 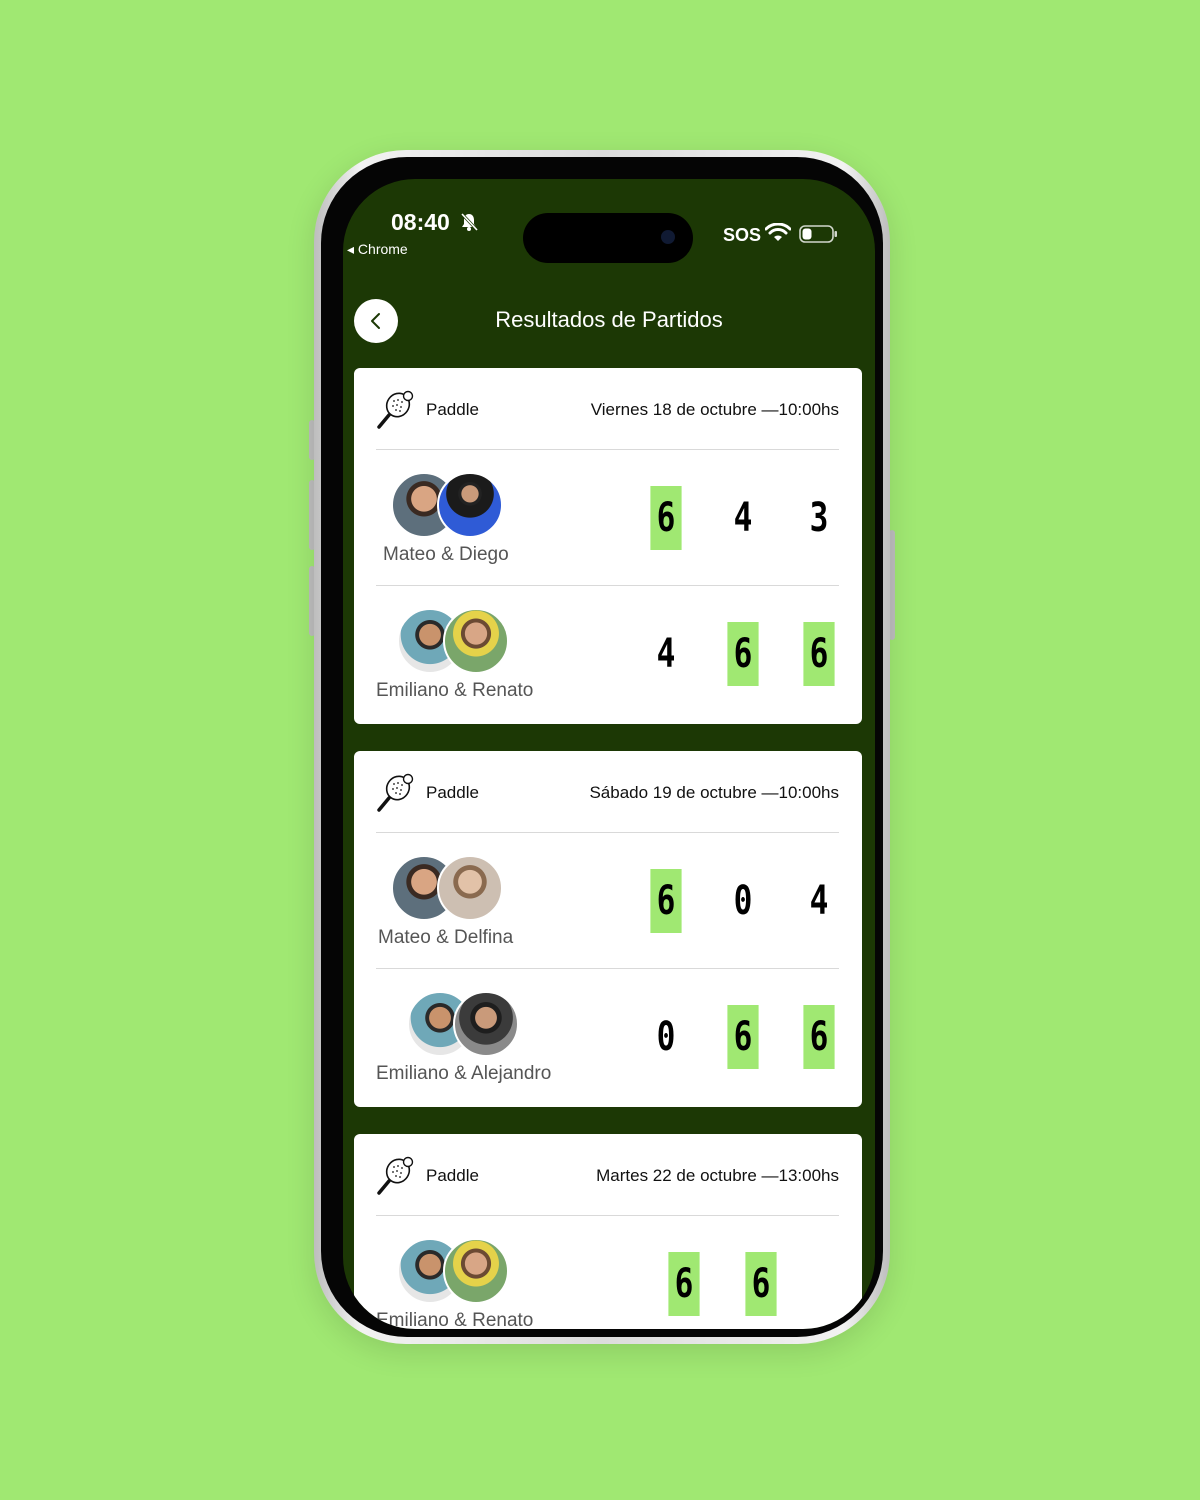 I want to click on team-row: Mateo & Delfina 6 0 4, so click(x=608, y=901).